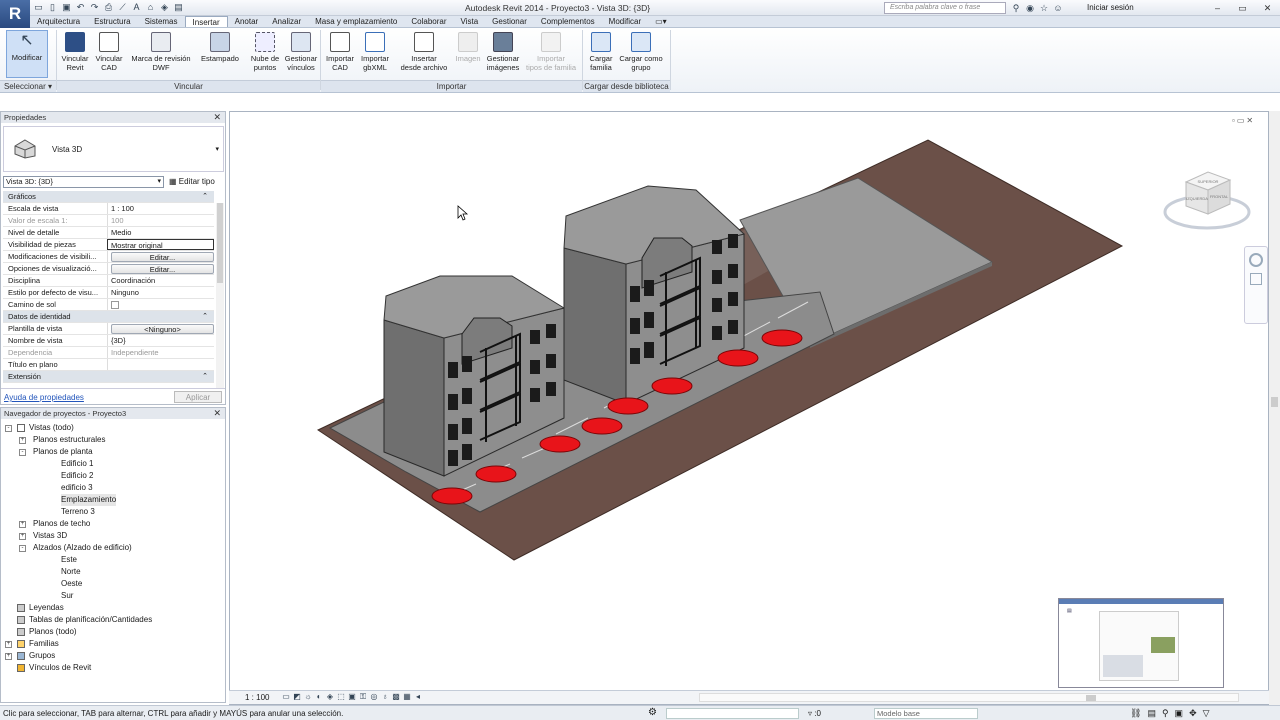 The width and height of the screenshot is (1280, 720). I want to click on type-selector: Vista 3D ▾, so click(113, 149).